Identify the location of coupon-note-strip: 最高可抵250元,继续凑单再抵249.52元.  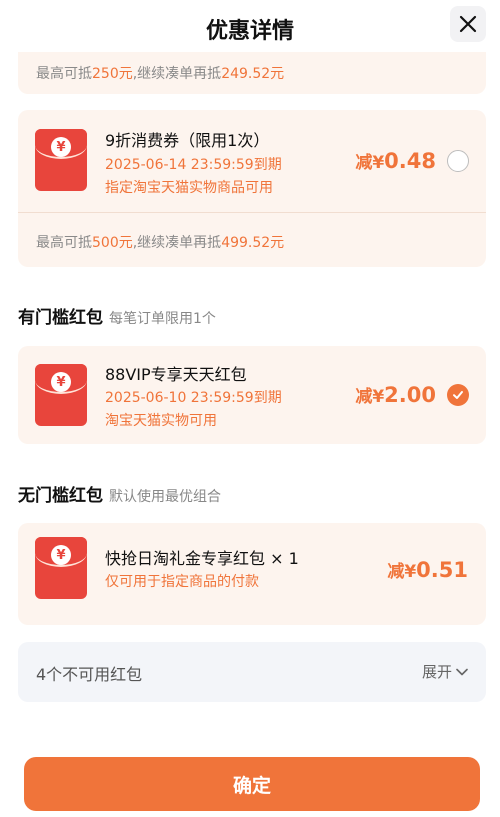
(252, 73).